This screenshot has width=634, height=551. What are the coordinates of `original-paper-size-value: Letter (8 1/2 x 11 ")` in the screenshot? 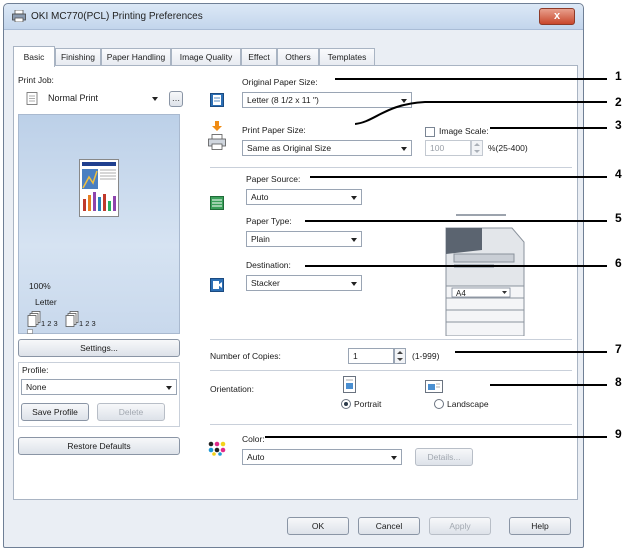 It's located at (283, 100).